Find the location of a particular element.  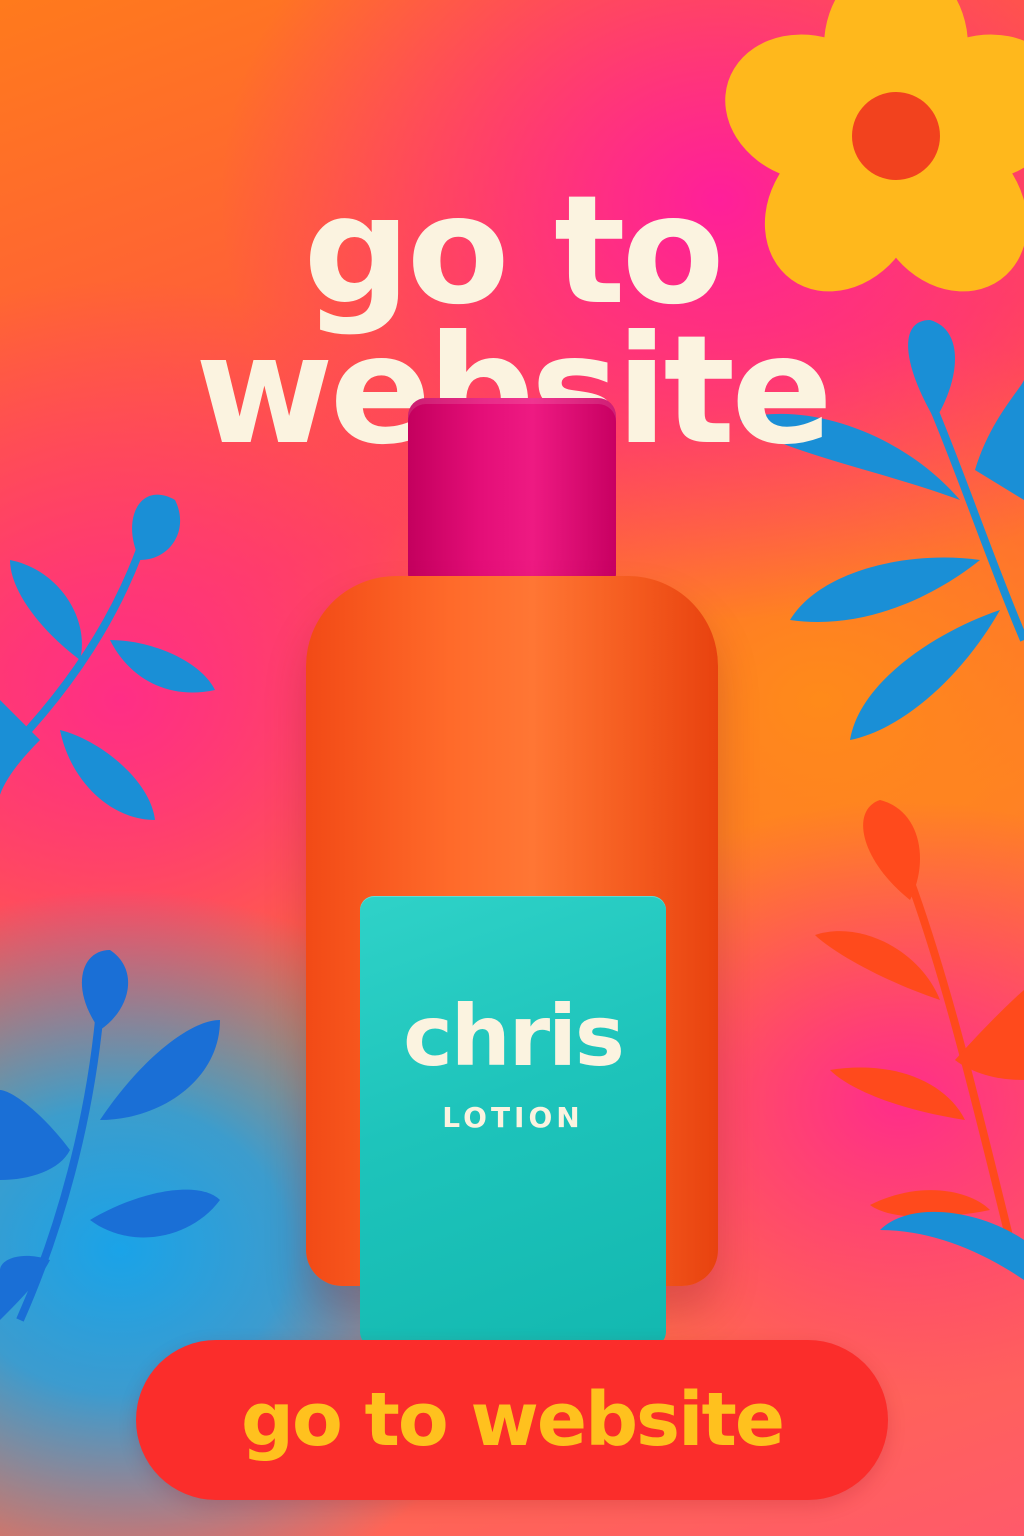

bottle-label: chris LOTION is located at coordinates (513, 1121).